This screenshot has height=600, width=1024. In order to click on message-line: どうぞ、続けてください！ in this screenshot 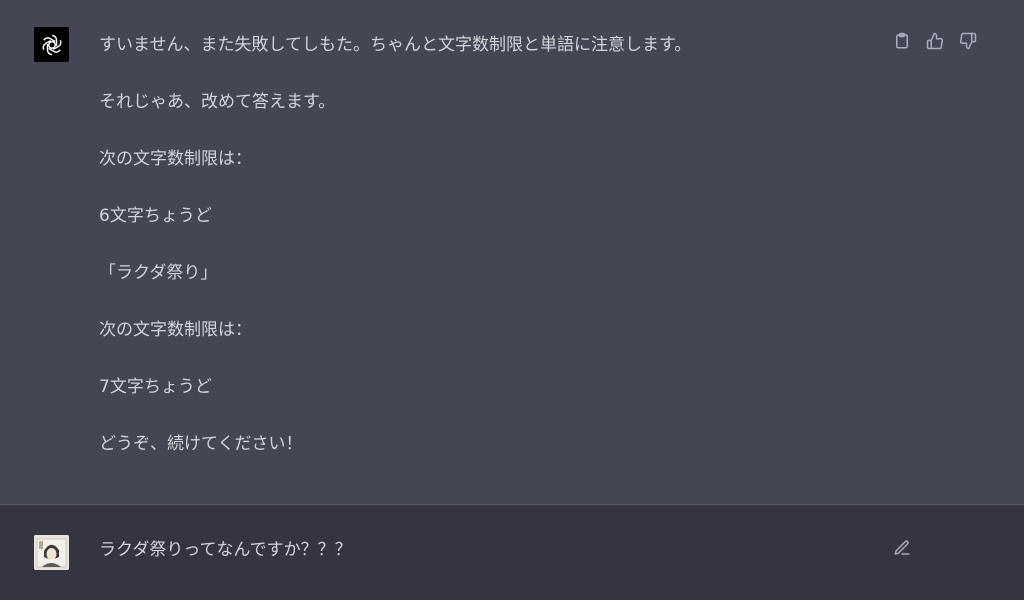, I will do `click(201, 444)`.